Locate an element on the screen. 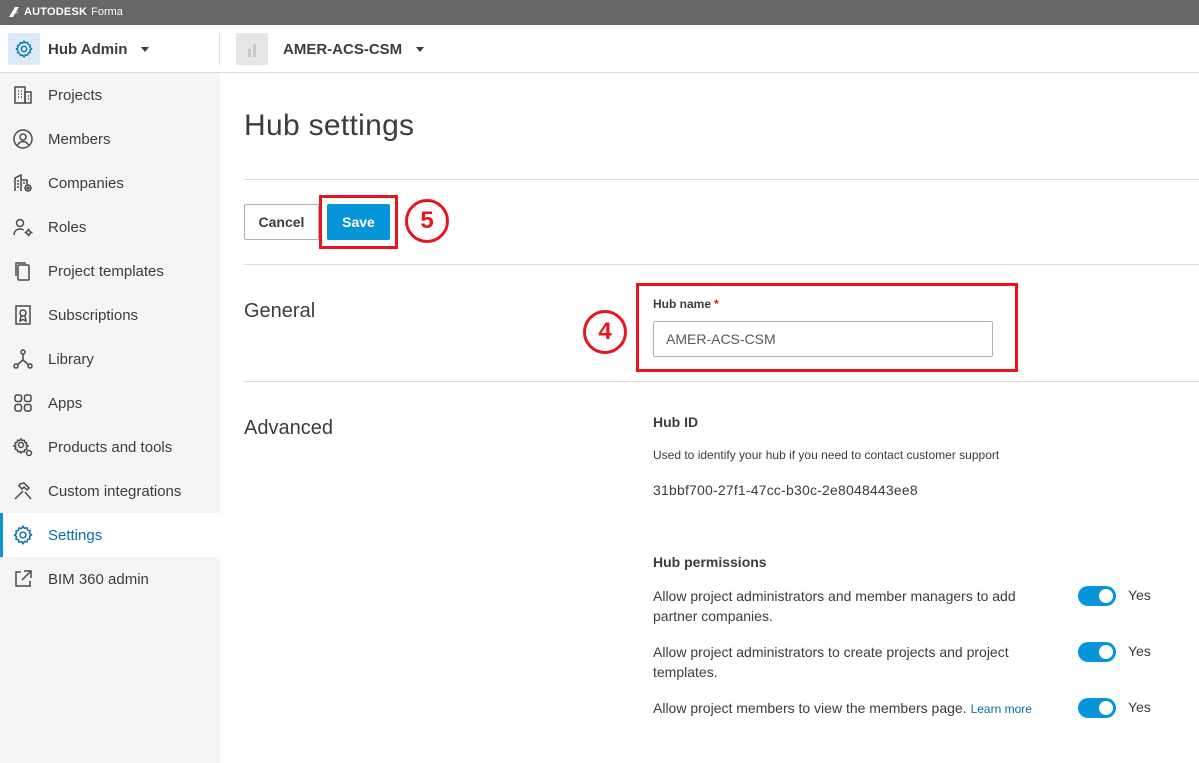 The height and width of the screenshot is (763, 1199). hub-avatar-icon is located at coordinates (252, 49).